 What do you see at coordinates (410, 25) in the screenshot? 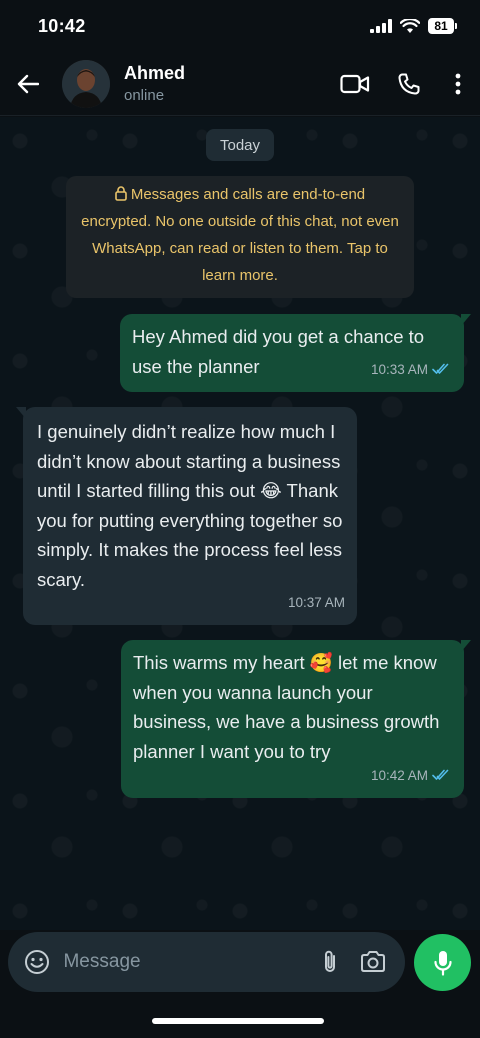
I see `wifi-icon` at bounding box center [410, 25].